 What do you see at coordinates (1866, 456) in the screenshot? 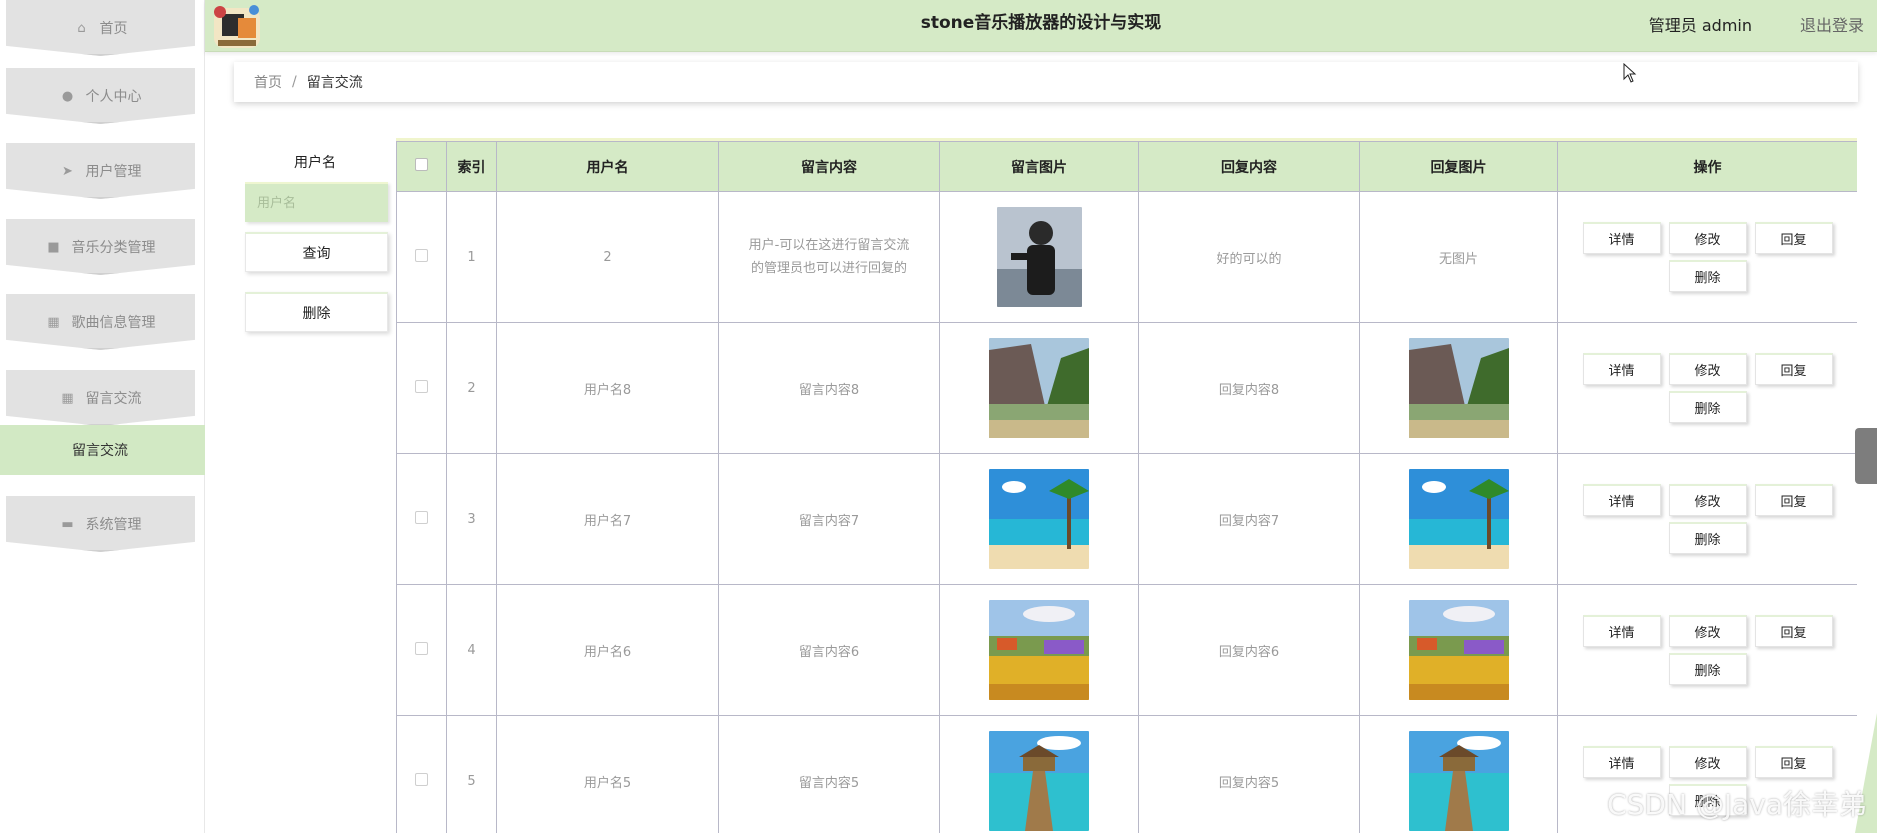
I see `side-collapse-tab` at bounding box center [1866, 456].